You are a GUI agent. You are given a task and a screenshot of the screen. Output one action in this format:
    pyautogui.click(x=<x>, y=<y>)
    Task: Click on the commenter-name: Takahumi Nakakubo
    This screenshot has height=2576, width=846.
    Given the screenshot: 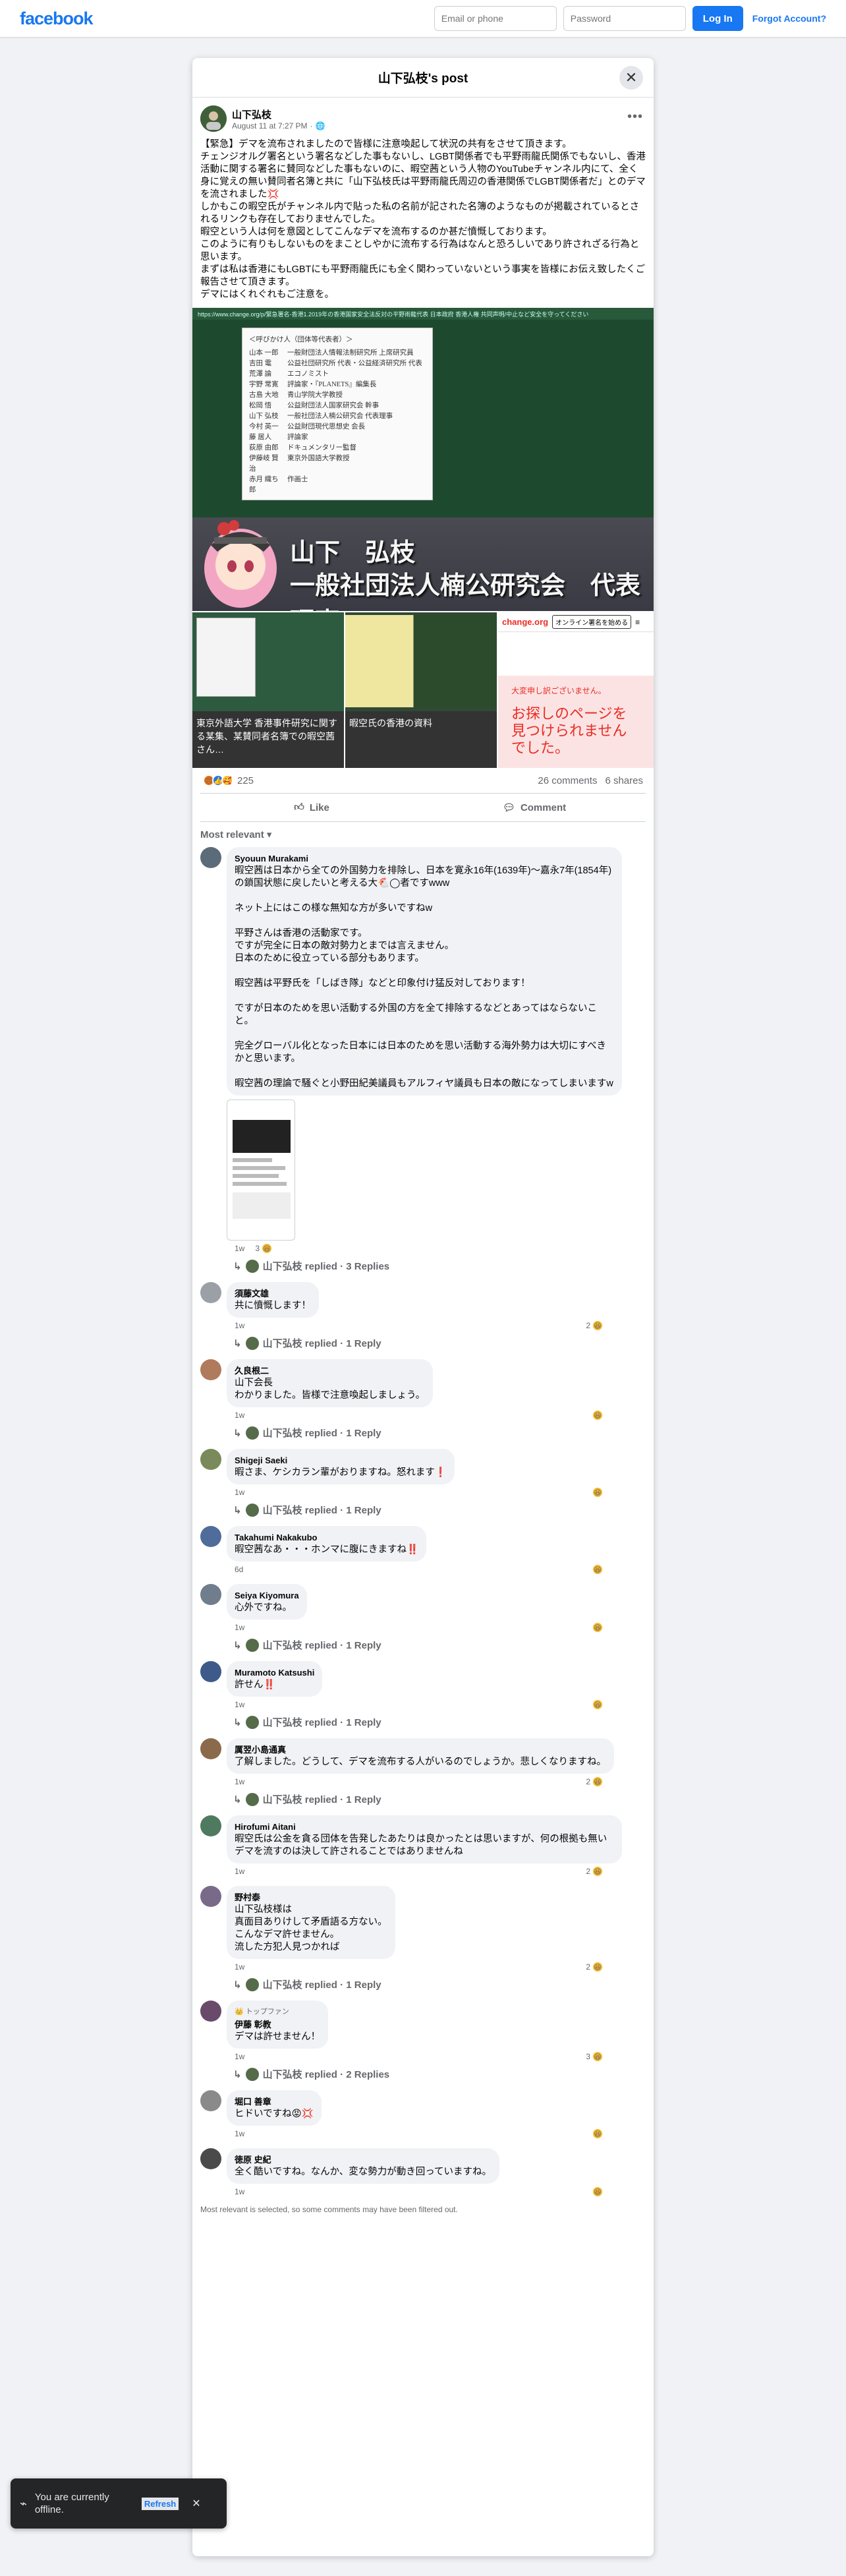 What is the action you would take?
    pyautogui.click(x=326, y=1538)
    